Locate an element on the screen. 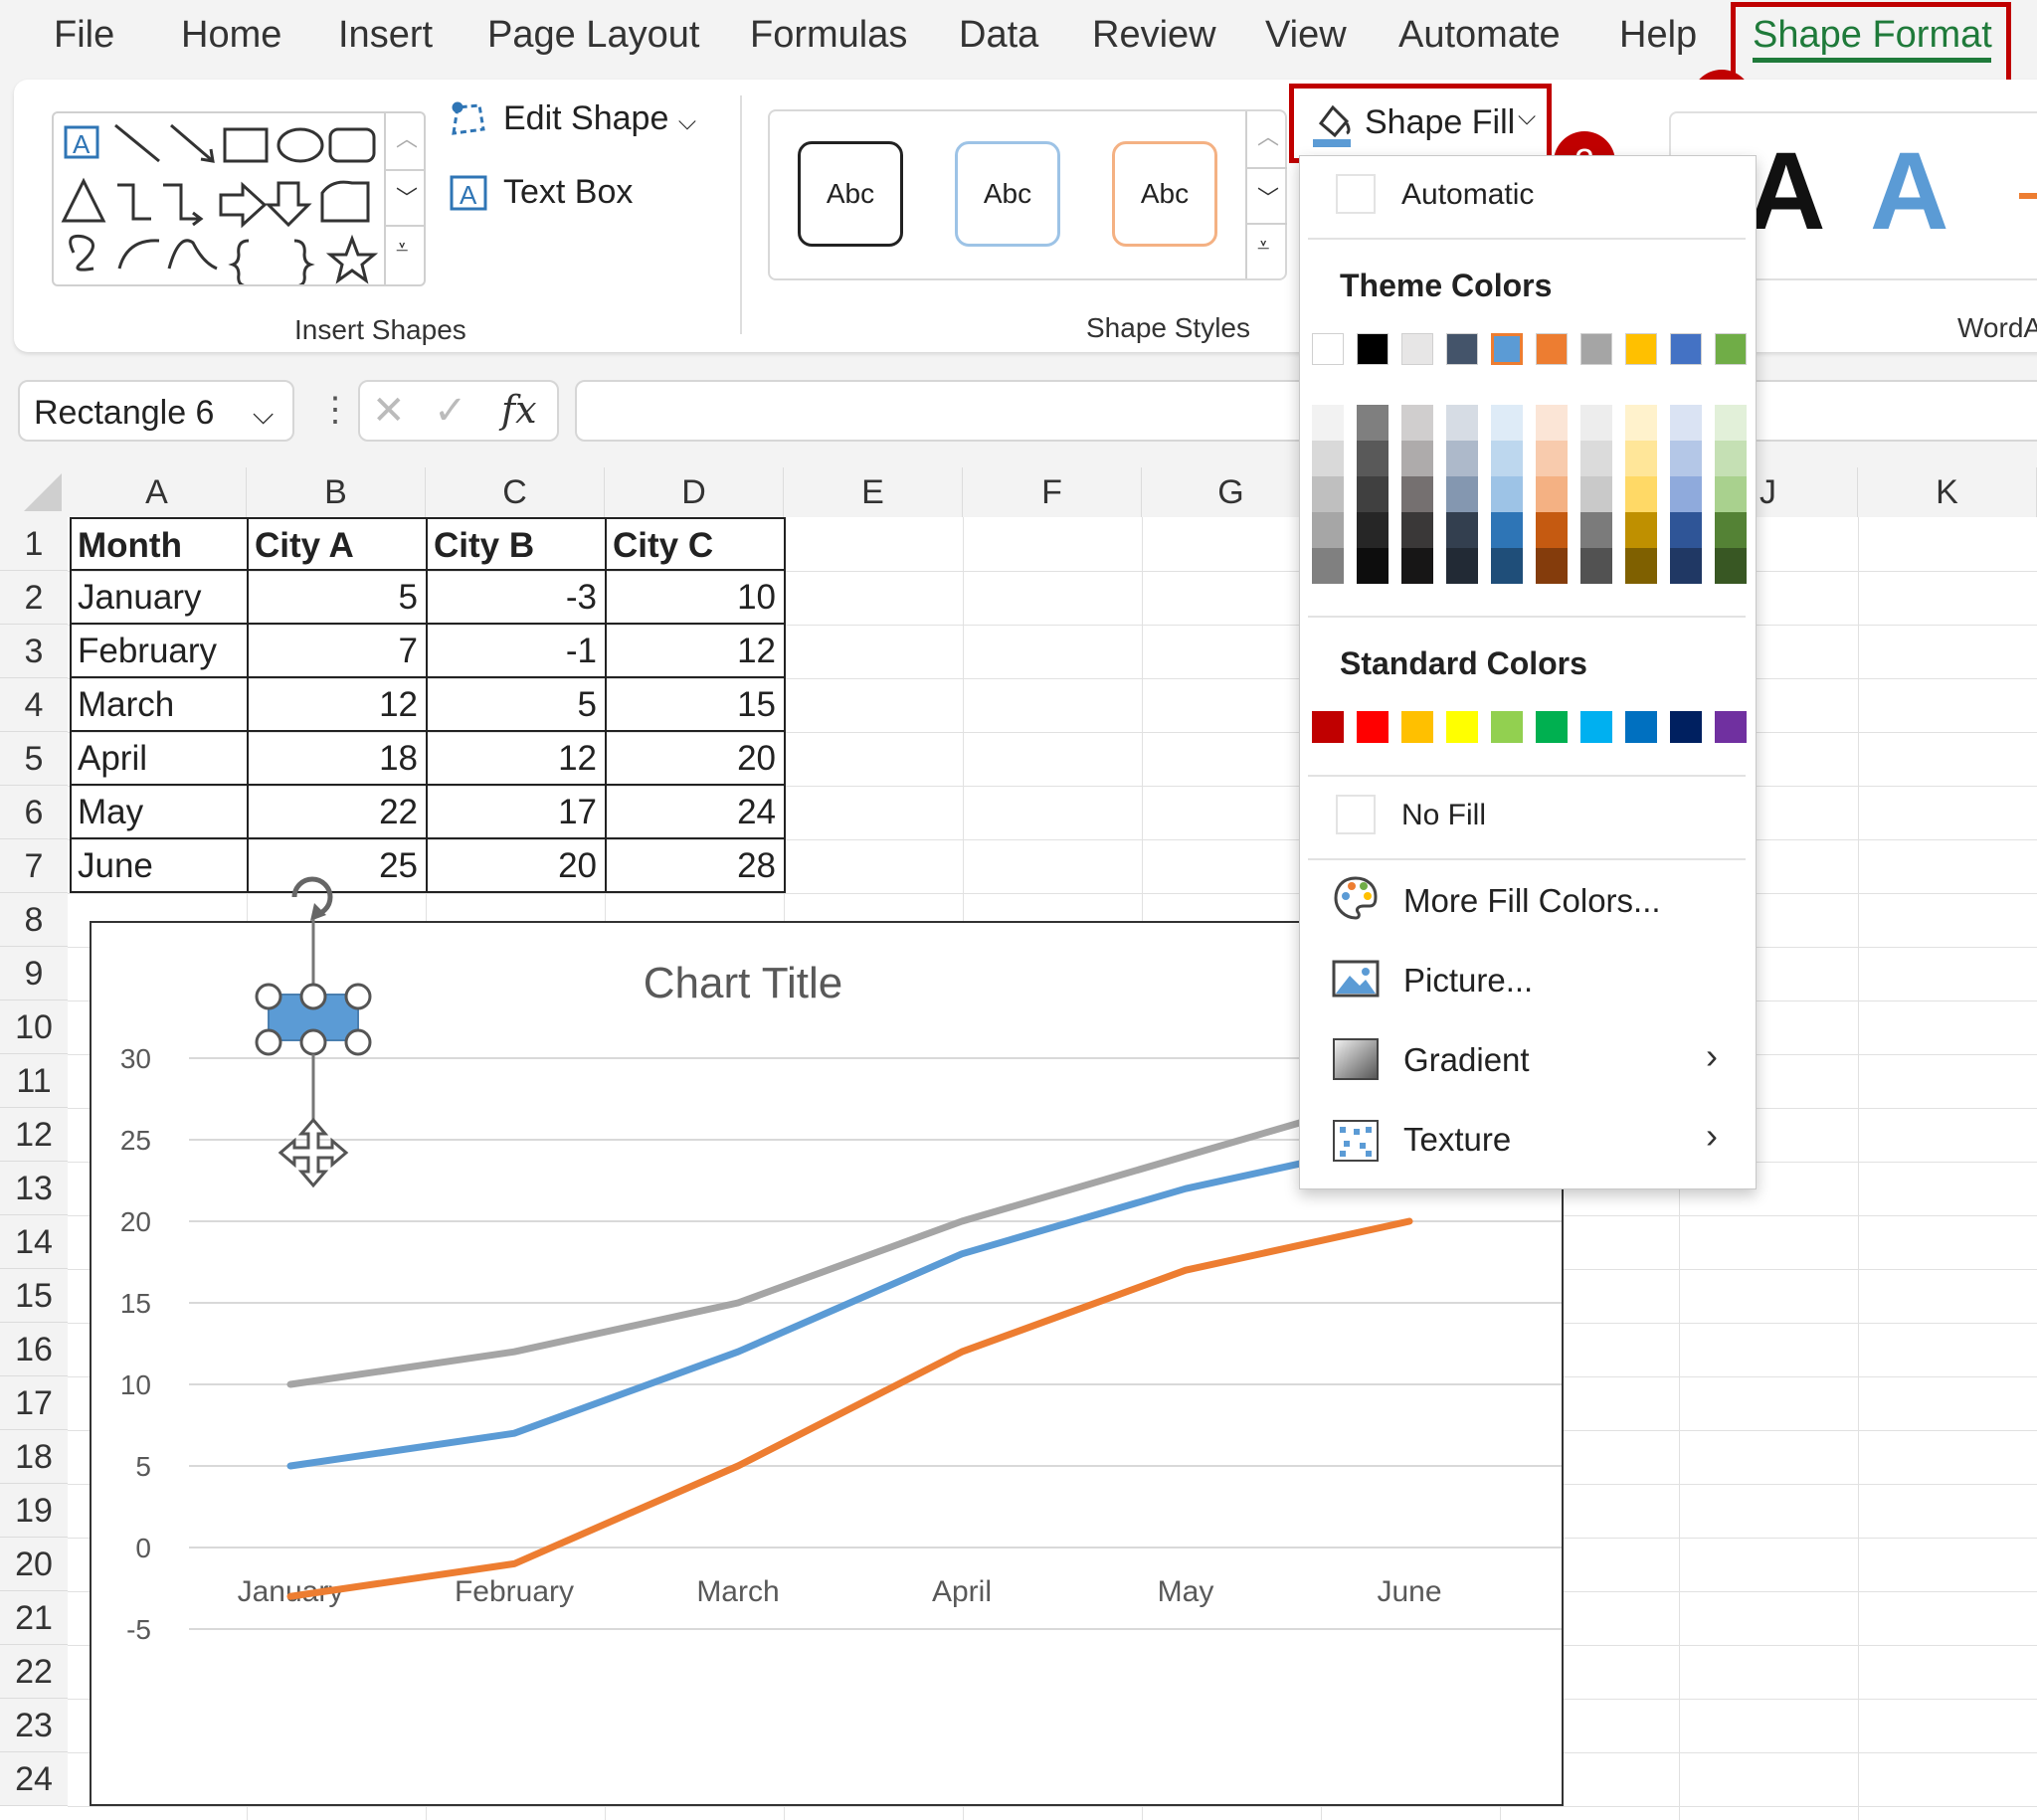 This screenshot has height=1820, width=2037. style-sample-dark: Abc is located at coordinates (850, 194).